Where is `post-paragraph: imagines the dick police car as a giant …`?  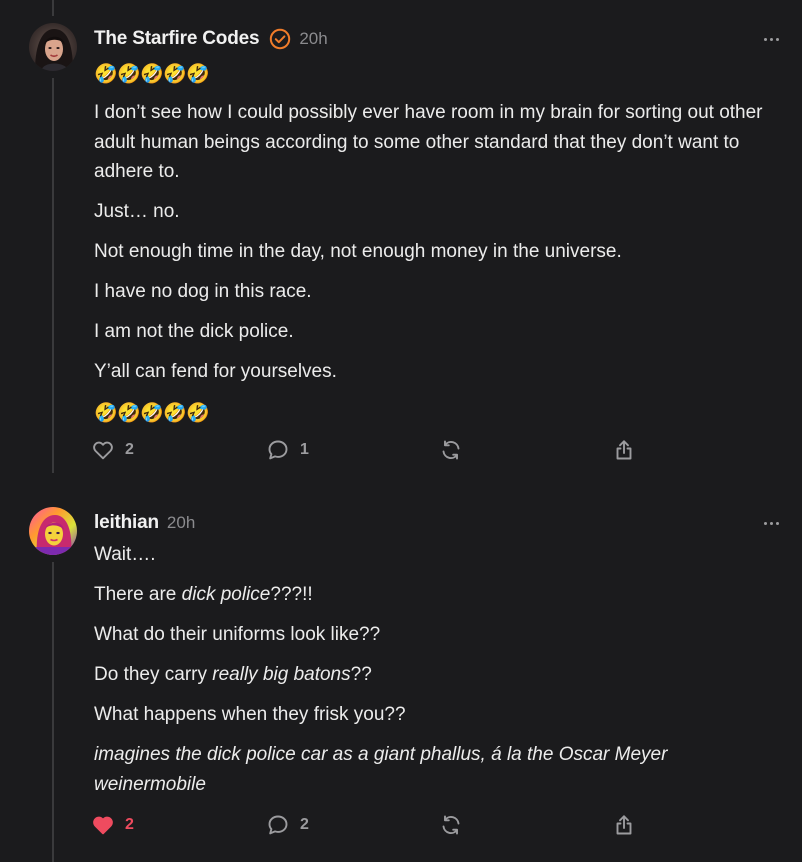
post-paragraph: imagines the dick police car as a giant … is located at coordinates (439, 769).